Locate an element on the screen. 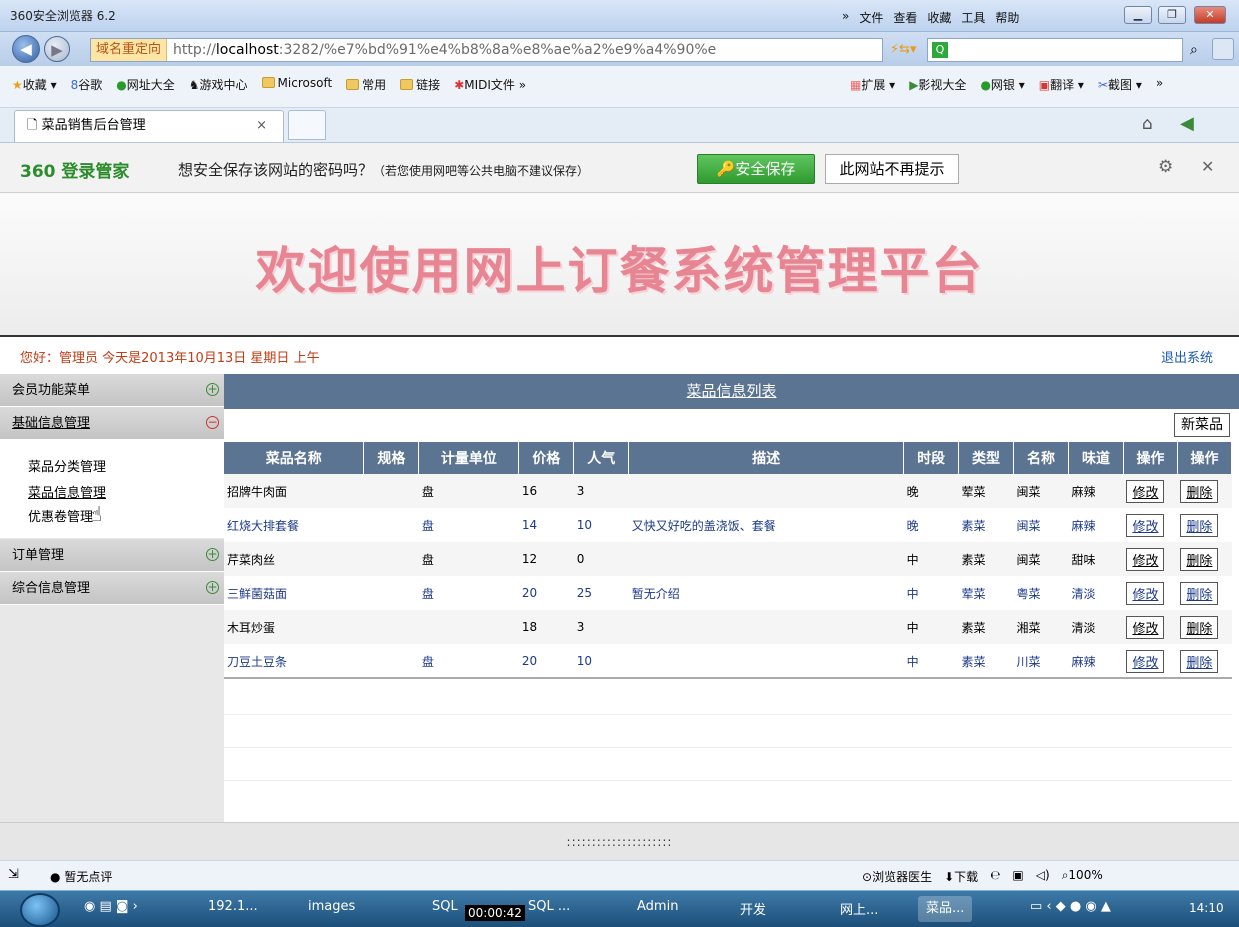 The width and height of the screenshot is (1239, 927). minimize-button: ▁ is located at coordinates (1138, 15).